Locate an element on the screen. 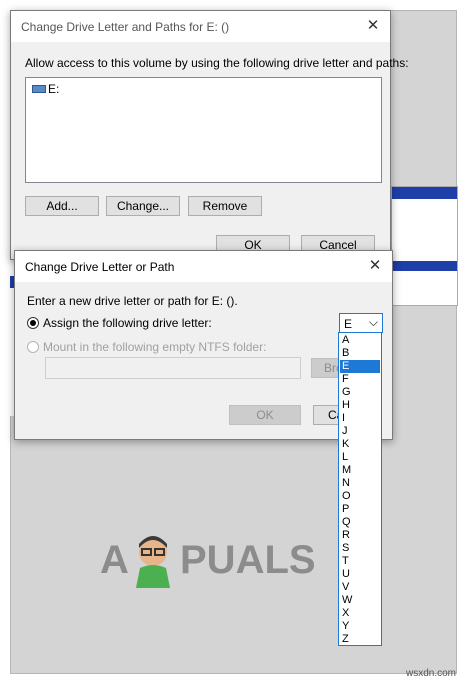 Image resolution: width=468 pixels, height=684 pixels. drive-icon is located at coordinates (39, 89).